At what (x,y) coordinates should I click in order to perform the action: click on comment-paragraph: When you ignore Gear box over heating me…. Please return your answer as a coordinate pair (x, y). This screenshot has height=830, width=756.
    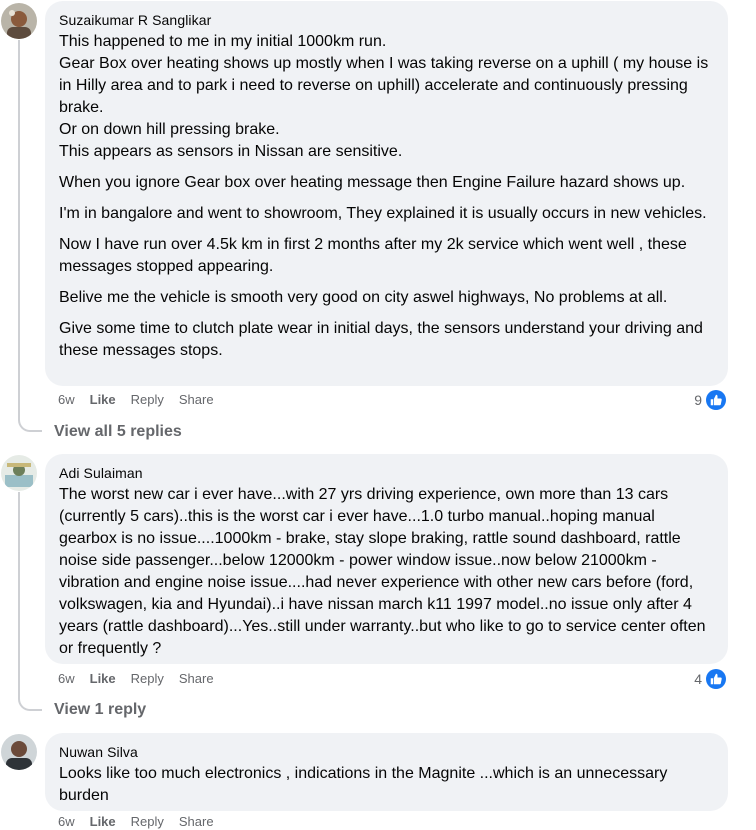
    Looking at the image, I should click on (372, 182).